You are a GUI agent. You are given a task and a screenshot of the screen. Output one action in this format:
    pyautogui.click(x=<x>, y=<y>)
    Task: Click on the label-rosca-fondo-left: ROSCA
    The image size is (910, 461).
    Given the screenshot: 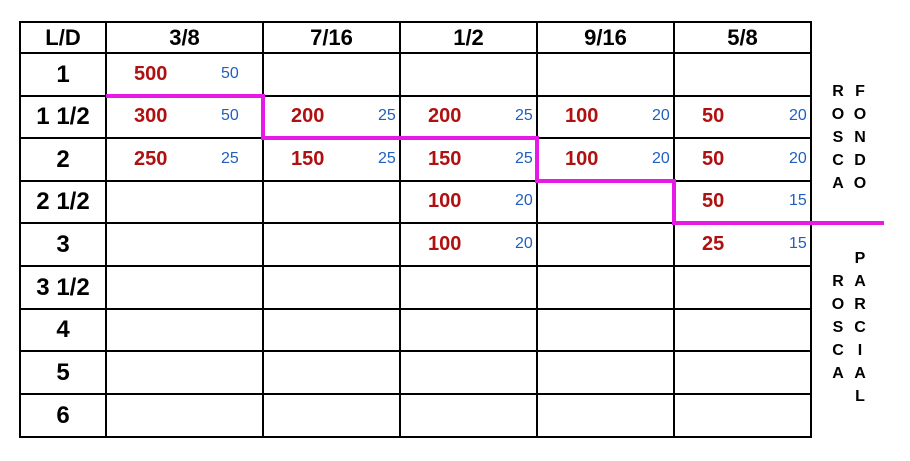 What is the action you would take?
    pyautogui.click(x=838, y=137)
    